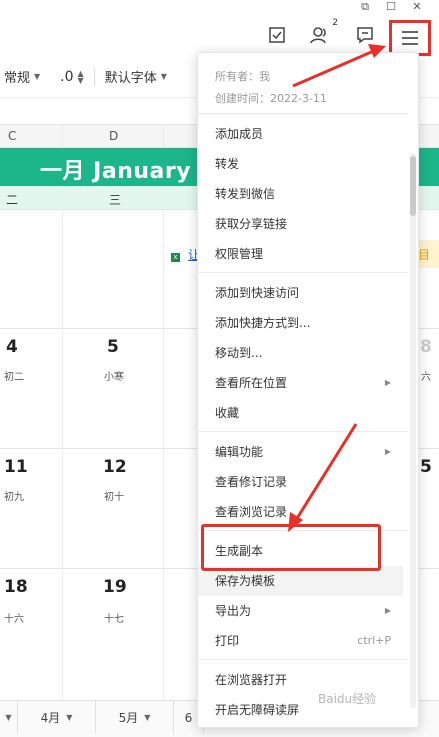  What do you see at coordinates (337, 288) in the screenshot?
I see `annotation-arrows` at bounding box center [337, 288].